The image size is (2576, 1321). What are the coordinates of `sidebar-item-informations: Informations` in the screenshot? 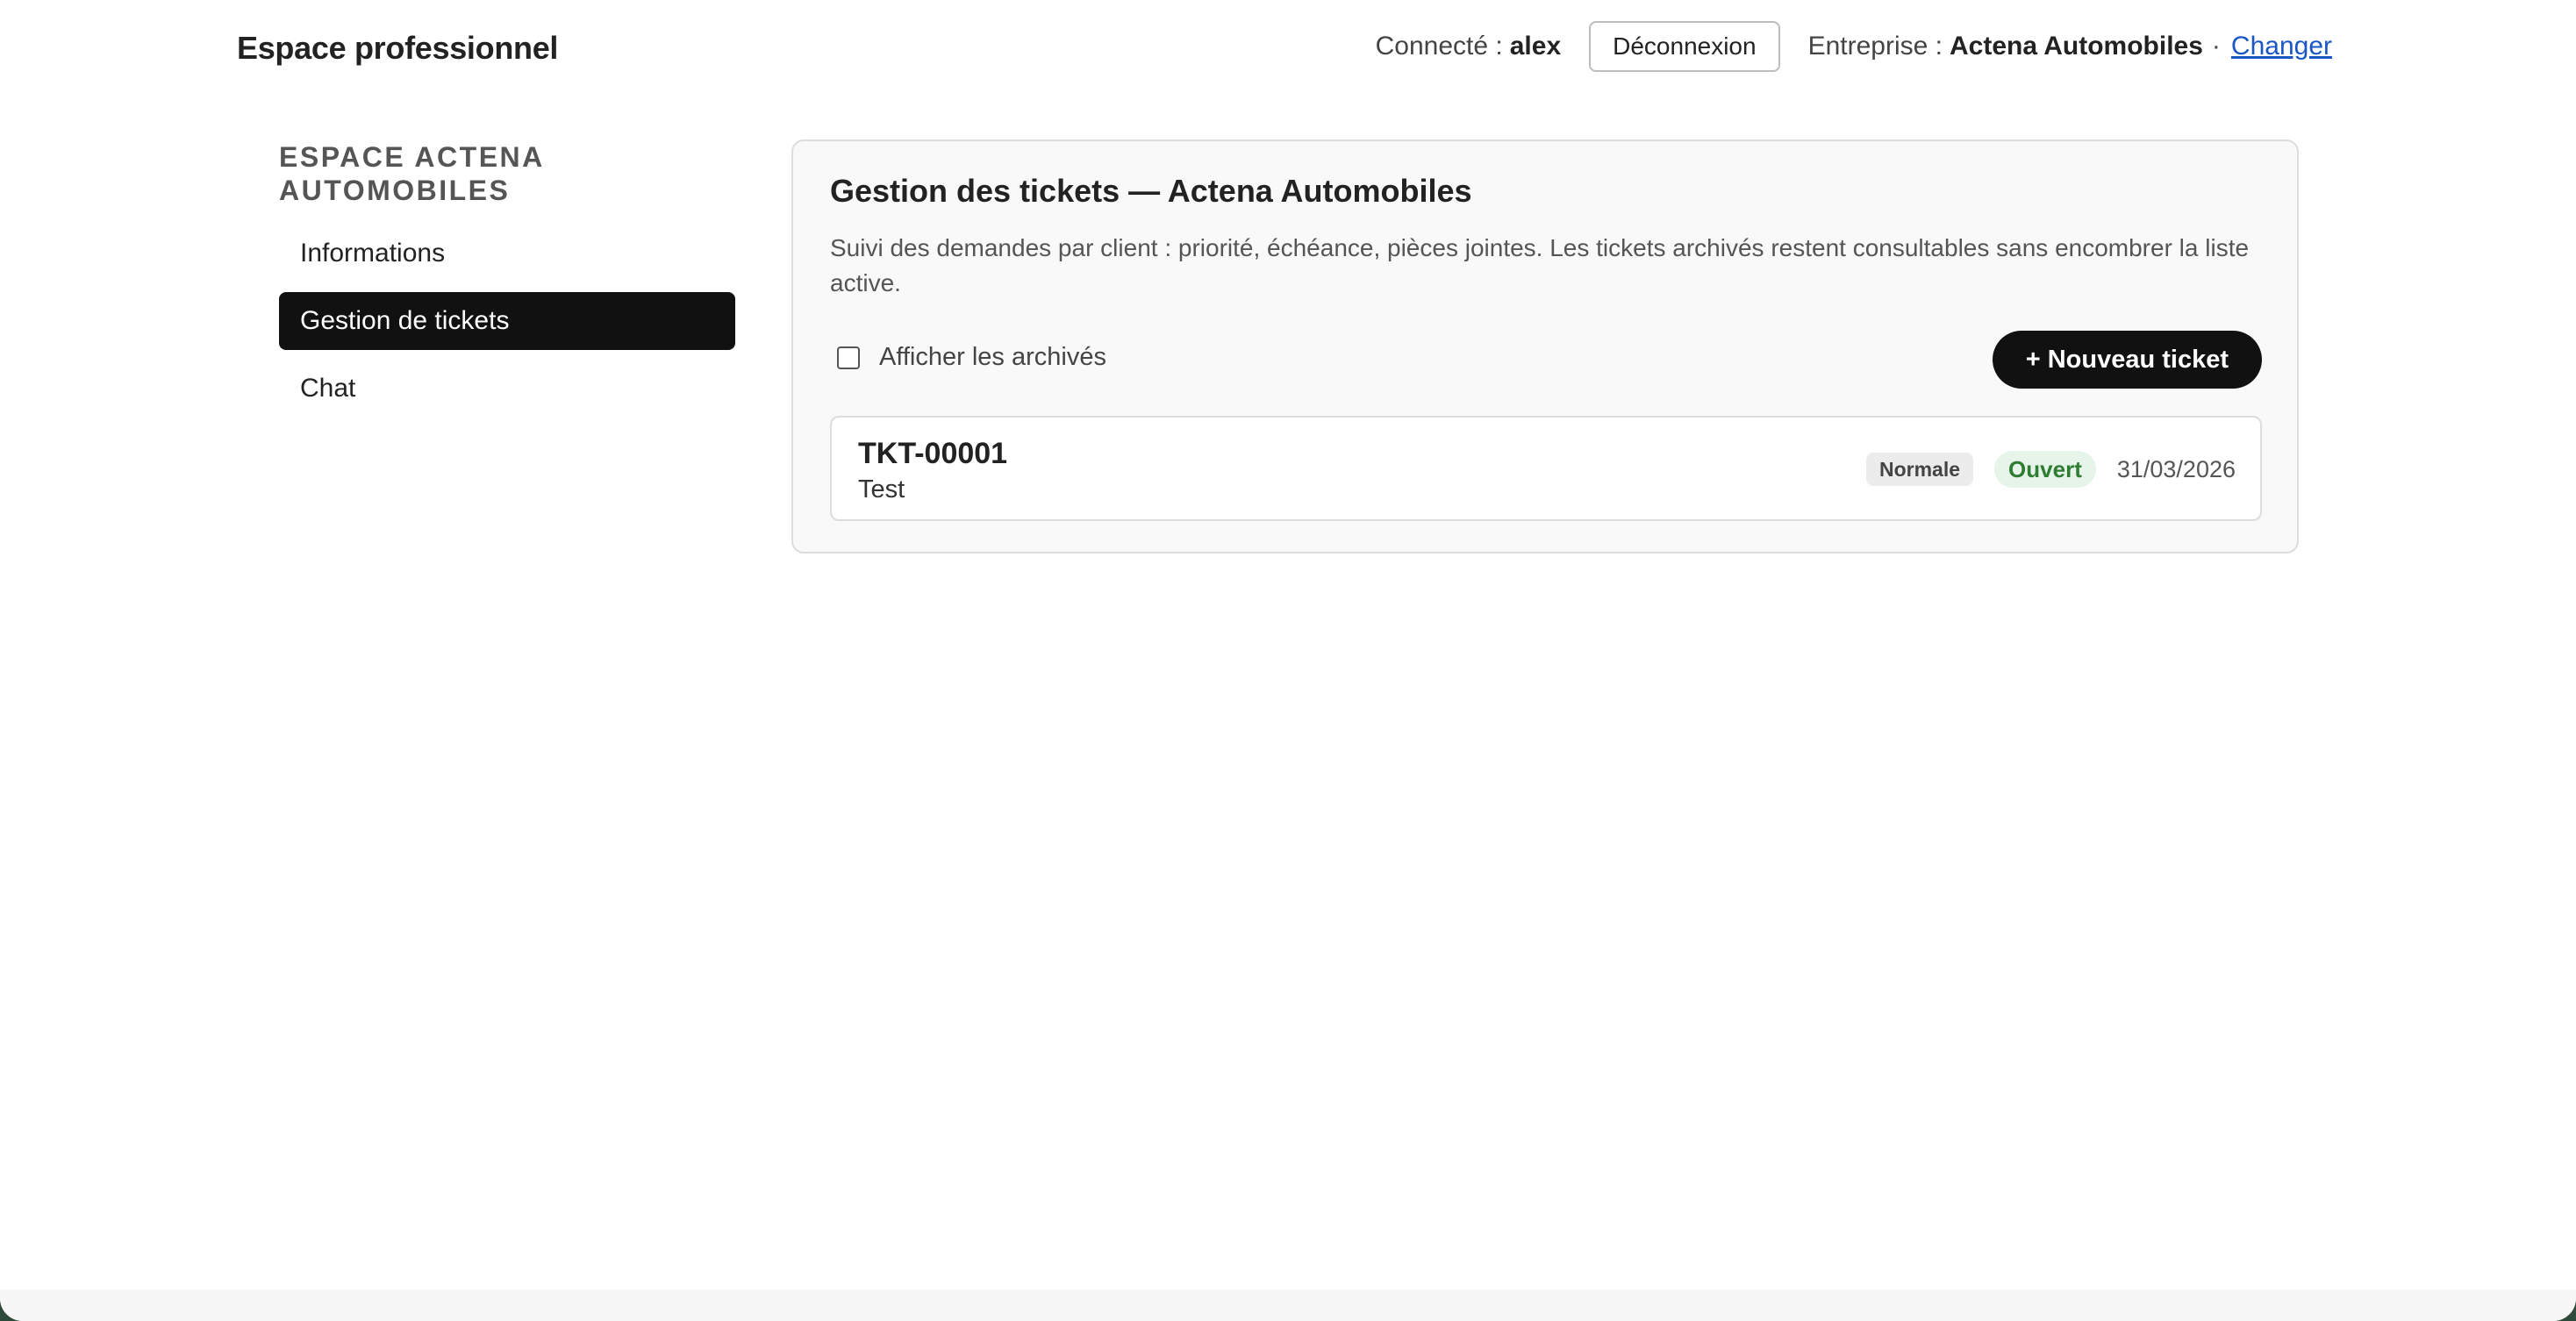 It's located at (507, 253).